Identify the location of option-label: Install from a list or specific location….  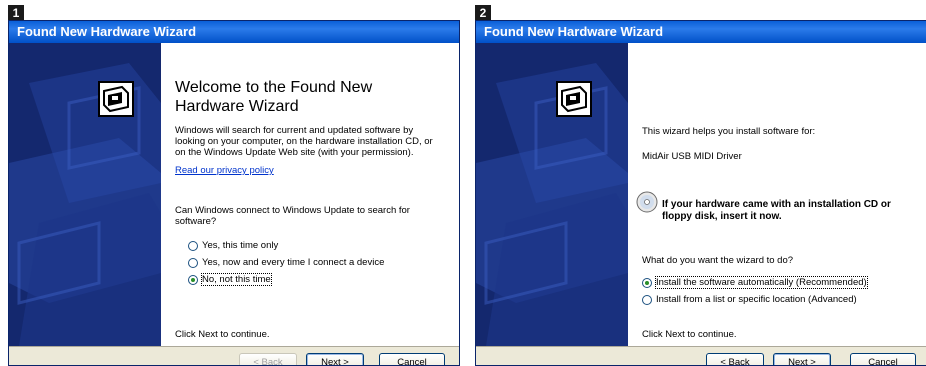
(756, 299).